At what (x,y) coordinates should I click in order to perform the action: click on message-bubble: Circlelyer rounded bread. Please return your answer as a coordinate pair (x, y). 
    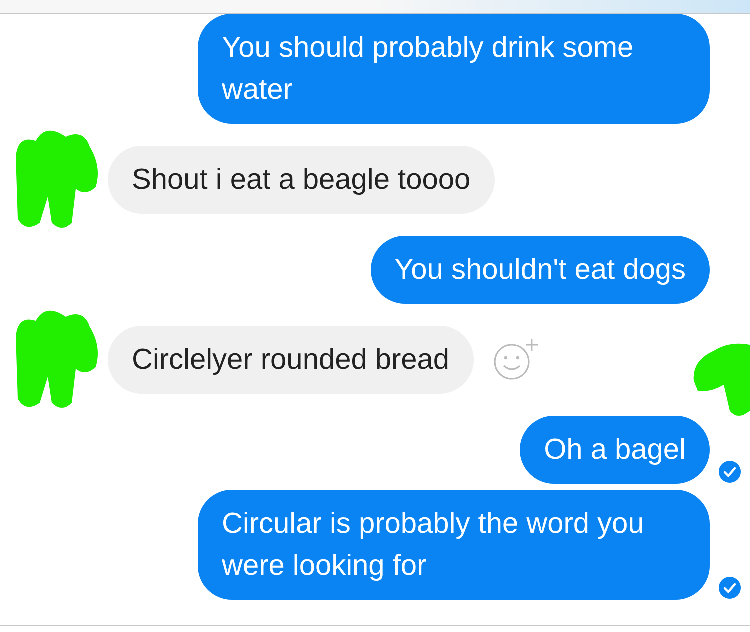
    Looking at the image, I should click on (291, 360).